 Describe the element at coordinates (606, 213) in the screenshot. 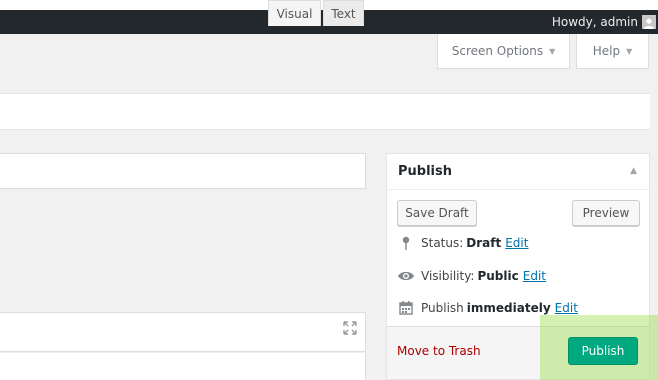

I see `preview-button: Preview` at that location.